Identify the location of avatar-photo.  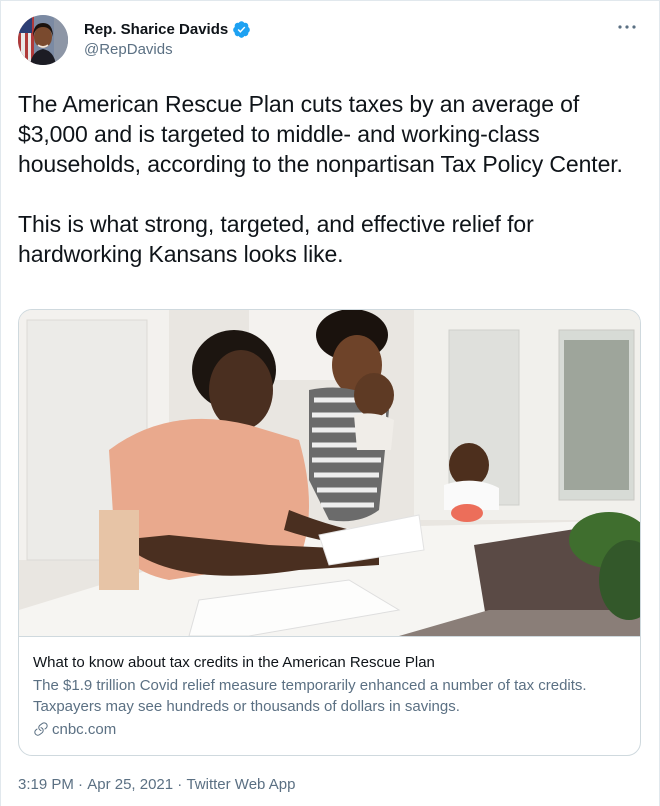
(43, 40).